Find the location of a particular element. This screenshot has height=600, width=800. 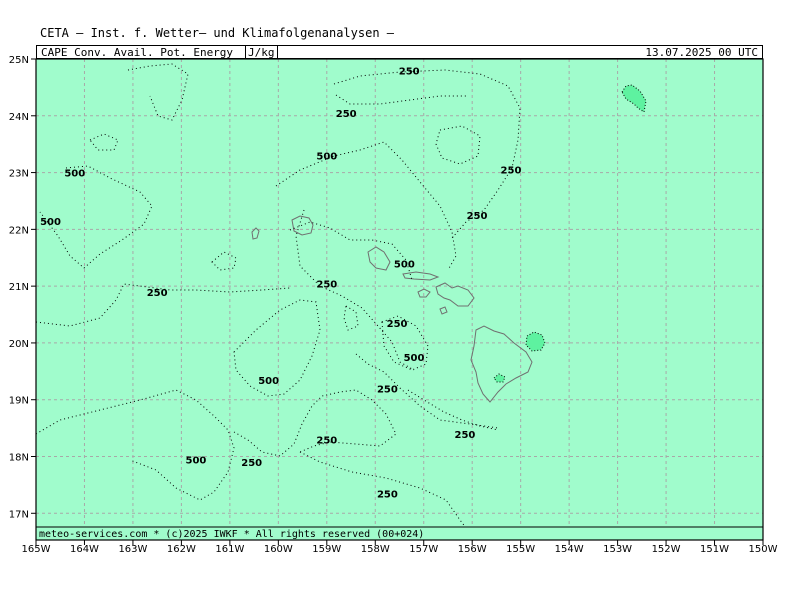

tick-label-lon: 158W is located at coordinates (375, 549).